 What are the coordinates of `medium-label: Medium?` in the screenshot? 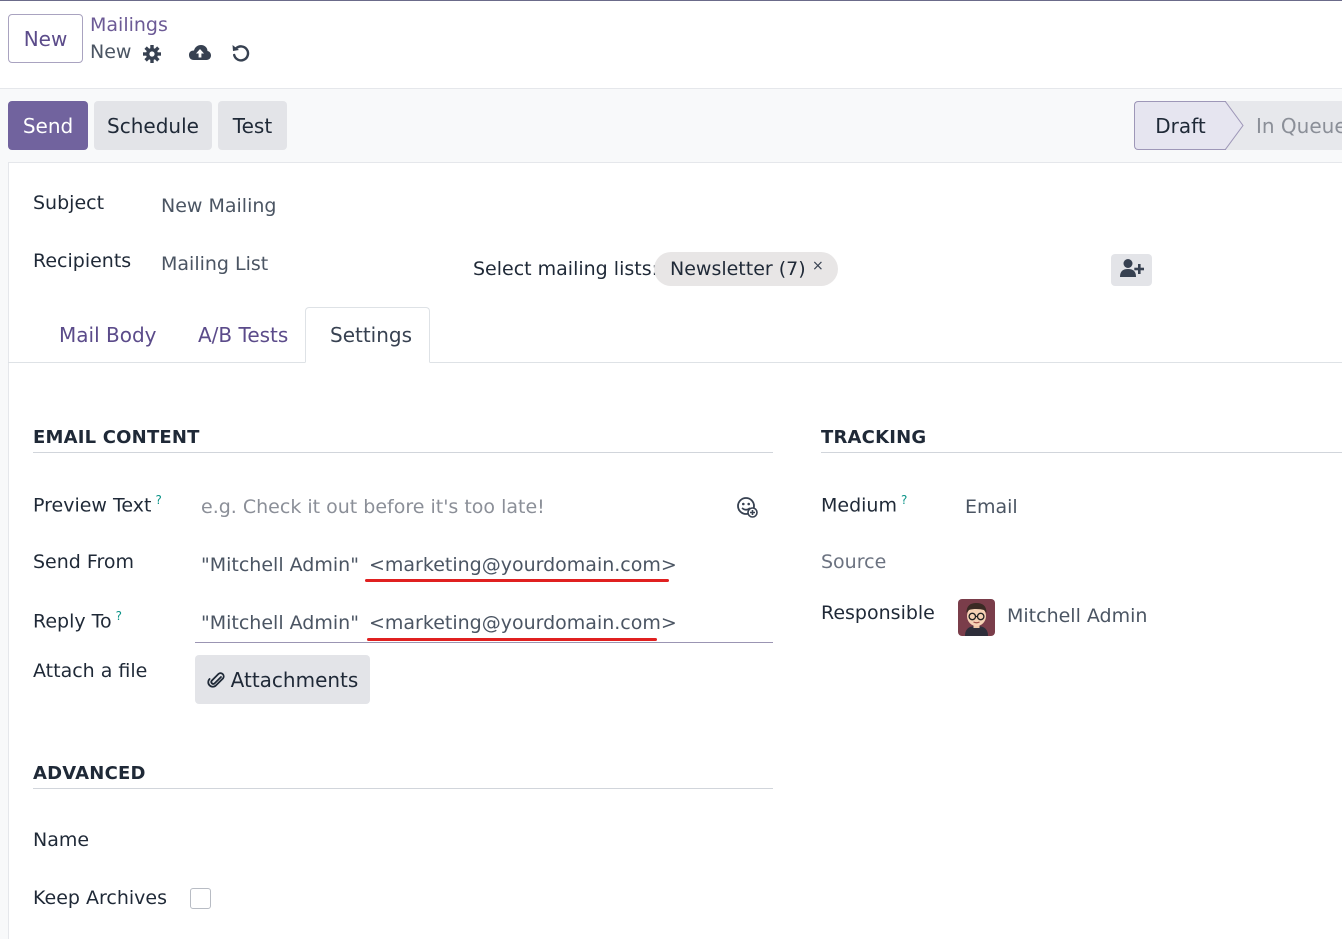 It's located at (864, 504).